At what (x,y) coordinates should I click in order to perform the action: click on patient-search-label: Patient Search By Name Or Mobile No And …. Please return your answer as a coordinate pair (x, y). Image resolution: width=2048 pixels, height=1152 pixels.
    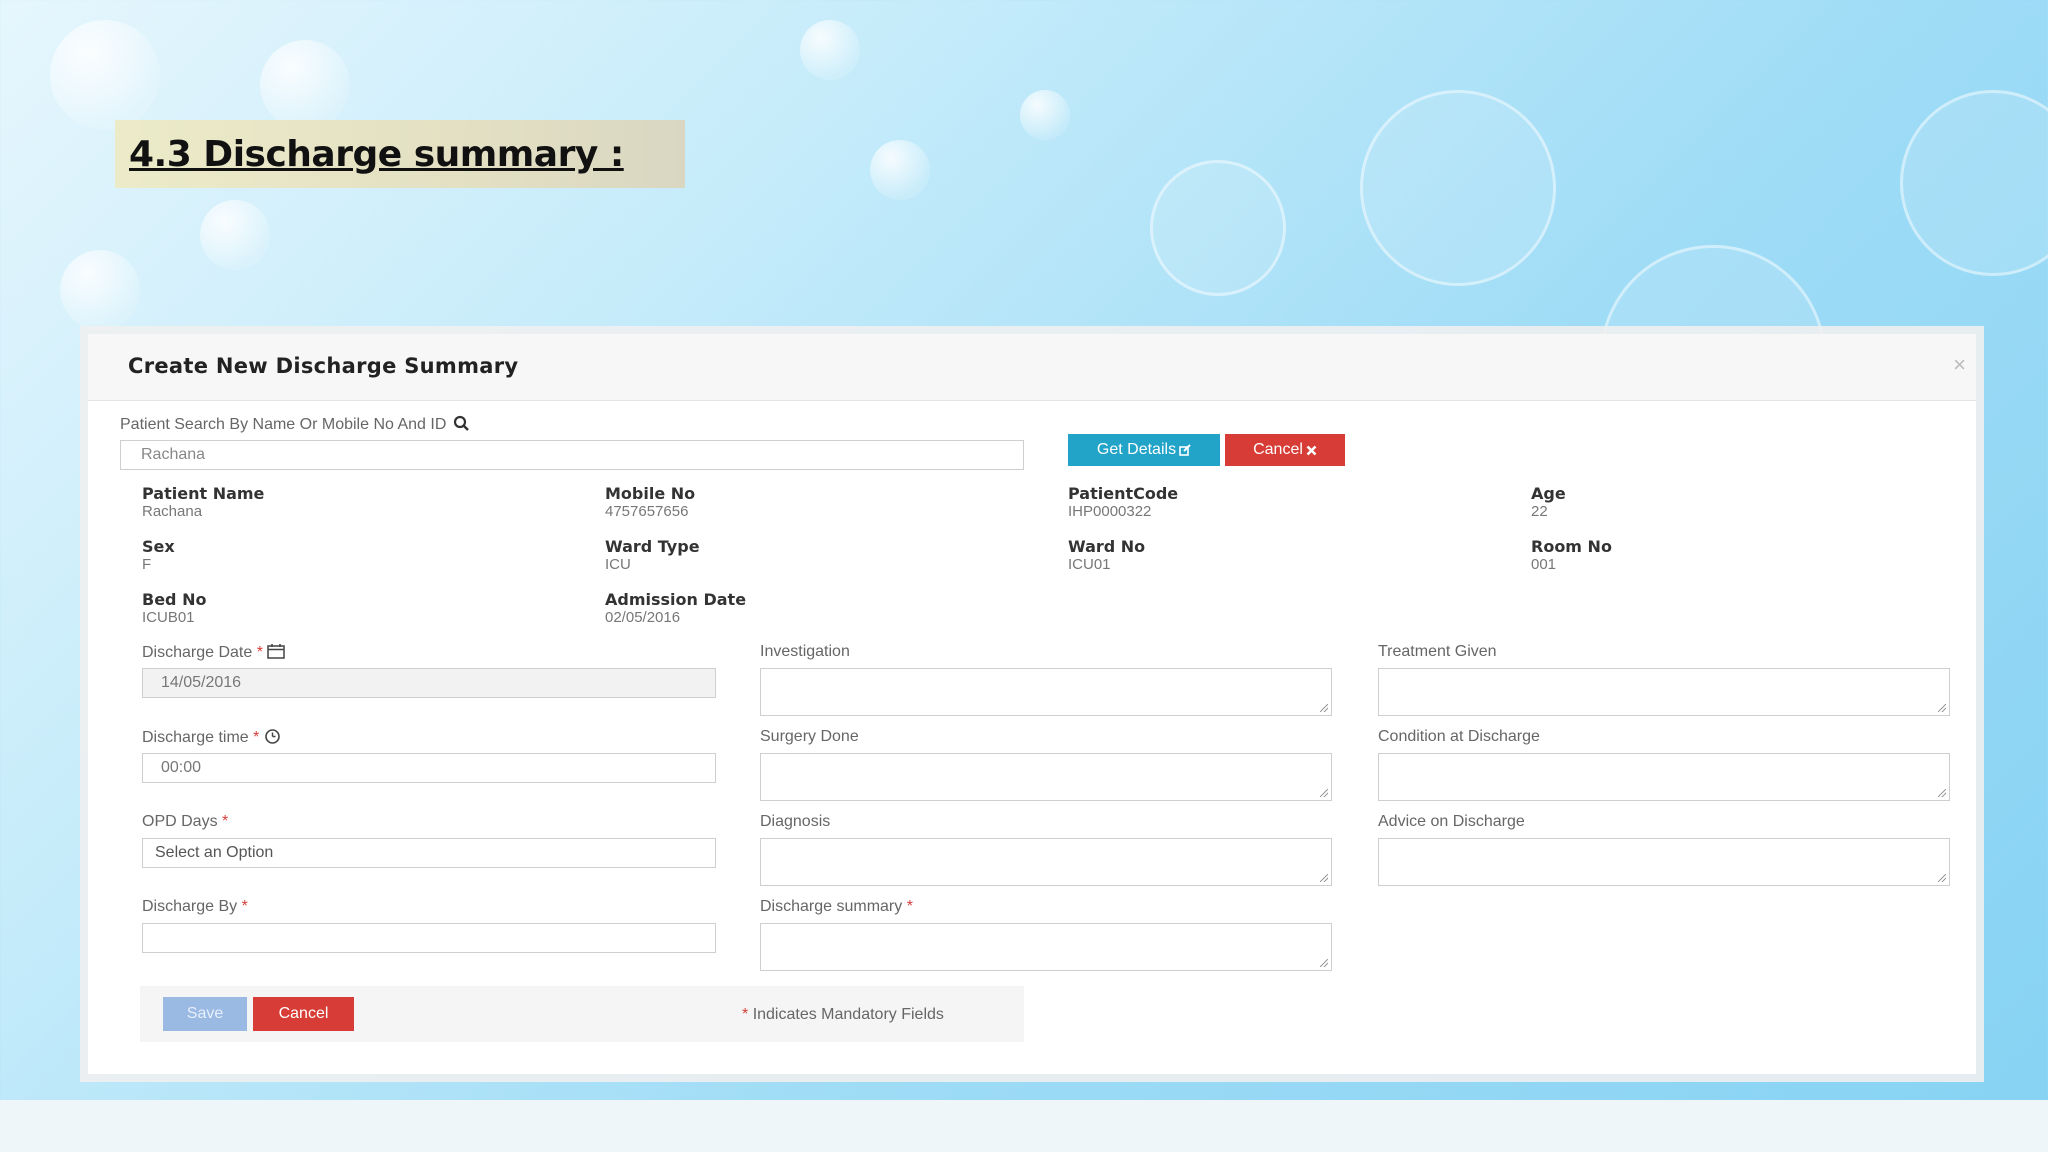
    Looking at the image, I should click on (295, 424).